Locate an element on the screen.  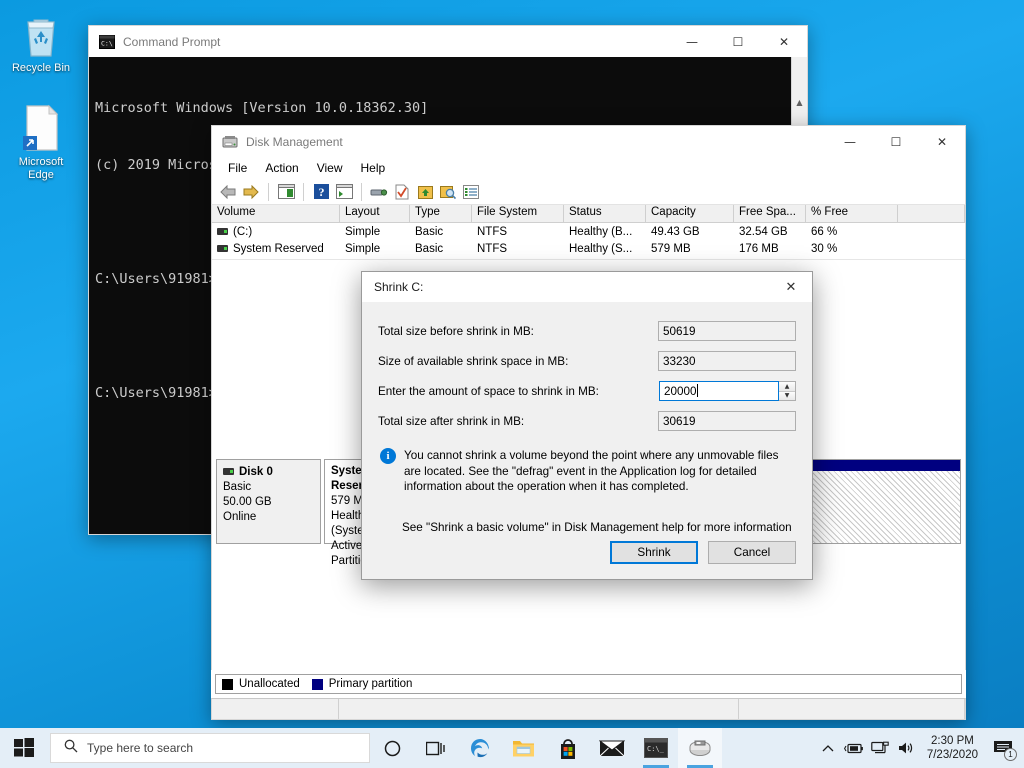
menu-item-file: File is located at coordinates (237, 168).